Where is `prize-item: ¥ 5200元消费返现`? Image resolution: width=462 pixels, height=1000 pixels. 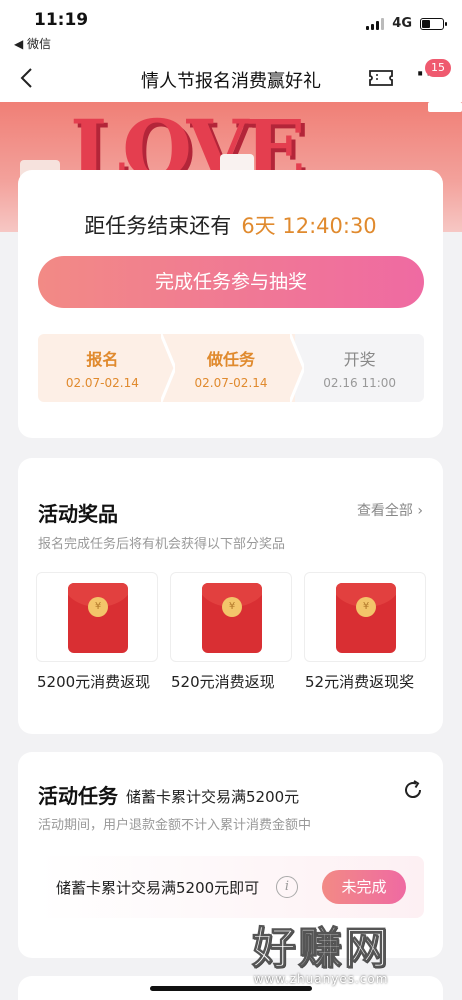
prize-item: ¥ 5200元消费返现 is located at coordinates (97, 631).